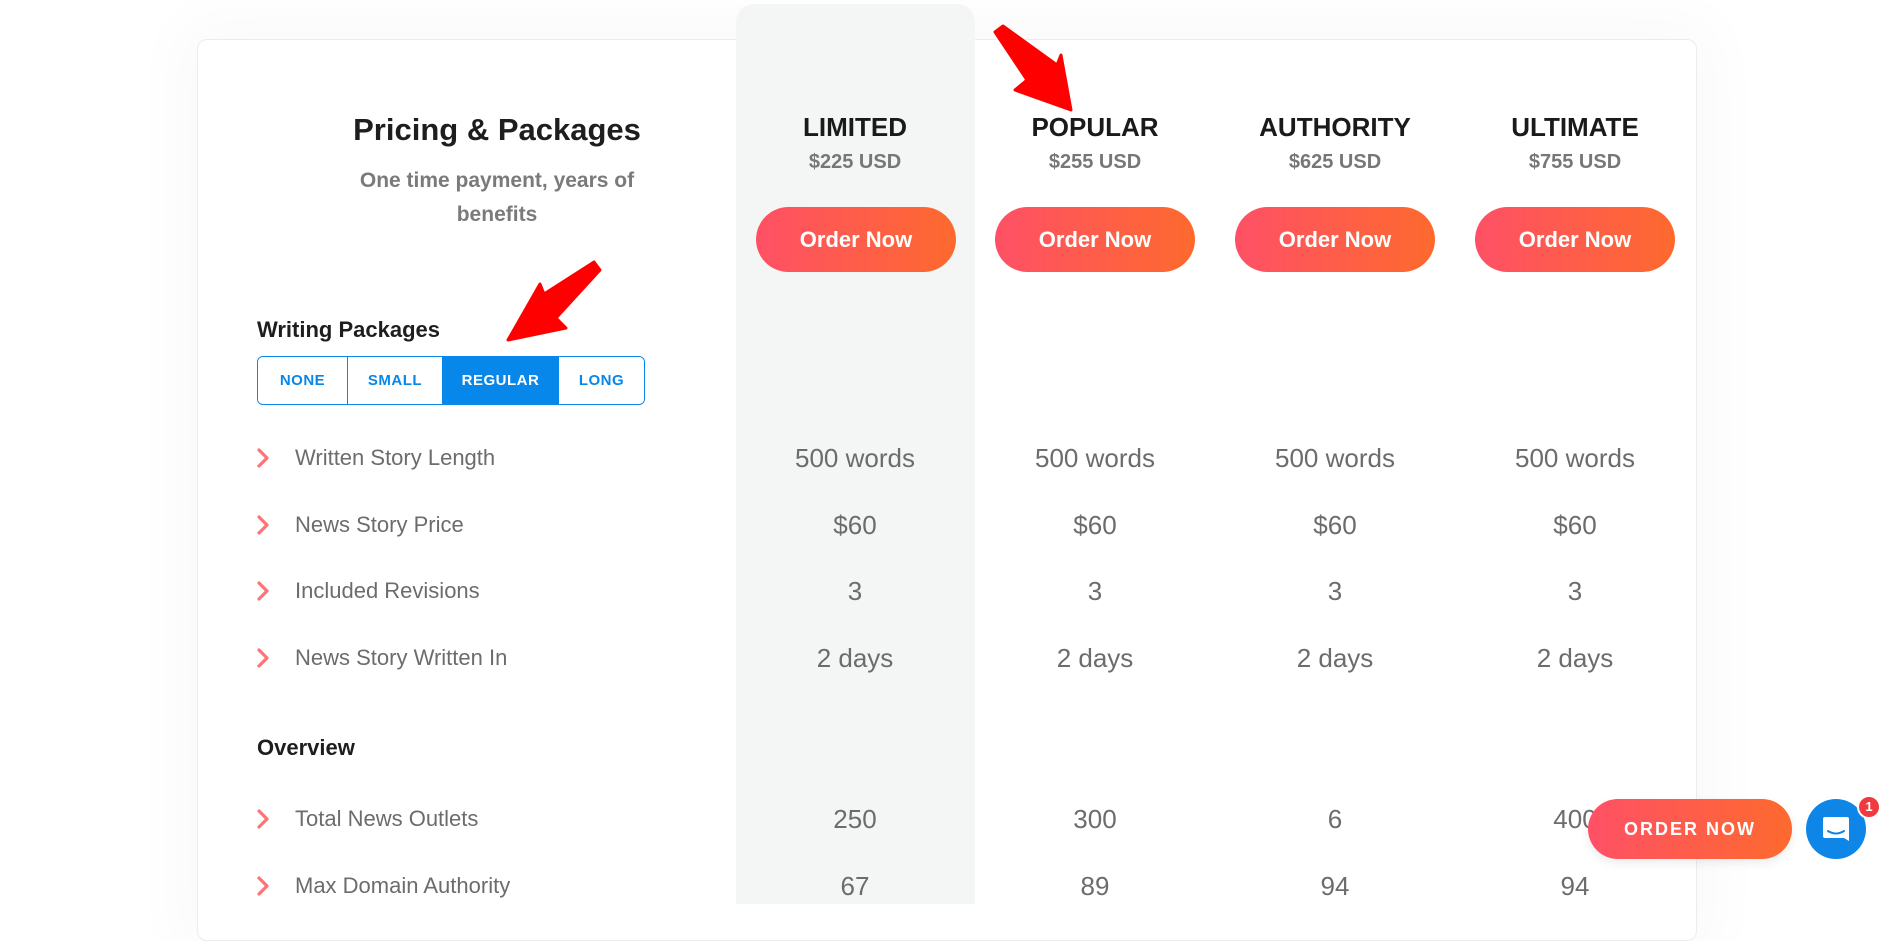 The width and height of the screenshot is (1891, 941). Describe the element at coordinates (348, 329) in the screenshot. I see `writing-packages-title: Writing Packages` at that location.